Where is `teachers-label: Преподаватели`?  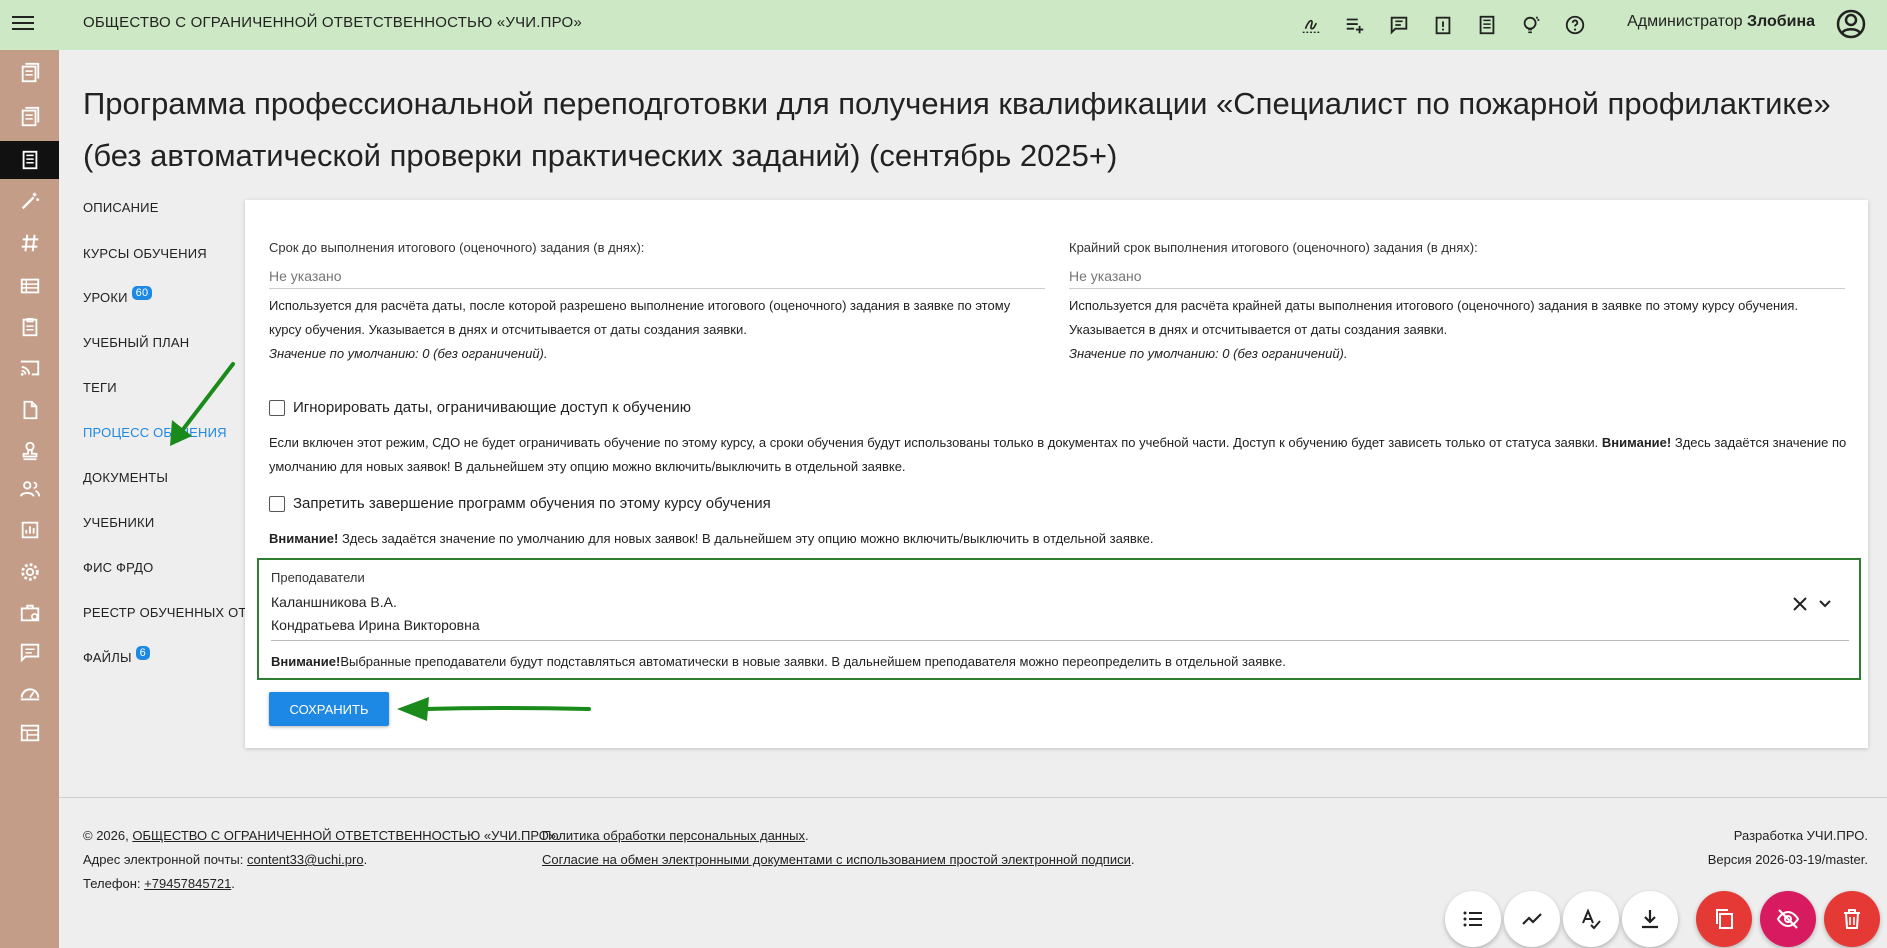 teachers-label: Преподаватели is located at coordinates (318, 577).